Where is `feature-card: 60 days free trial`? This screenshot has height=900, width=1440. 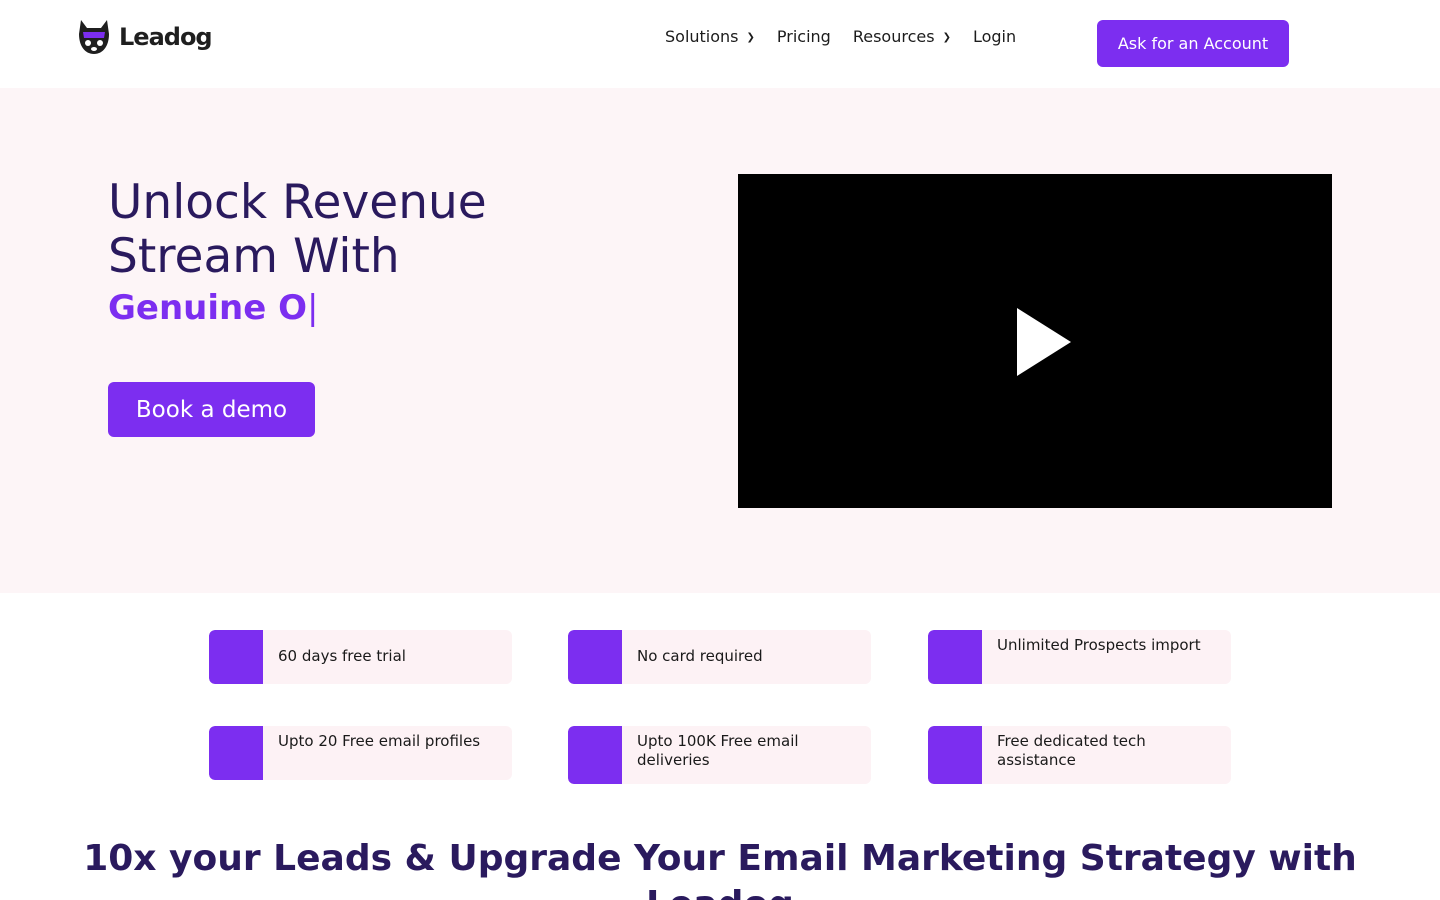
feature-card: 60 days free trial is located at coordinates (360, 657).